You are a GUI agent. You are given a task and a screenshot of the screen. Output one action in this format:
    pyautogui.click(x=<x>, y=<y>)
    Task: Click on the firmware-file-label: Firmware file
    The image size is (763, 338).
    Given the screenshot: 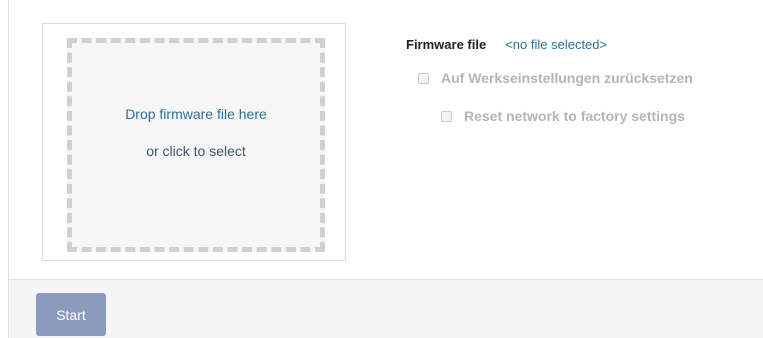 What is the action you would take?
    pyautogui.click(x=446, y=44)
    